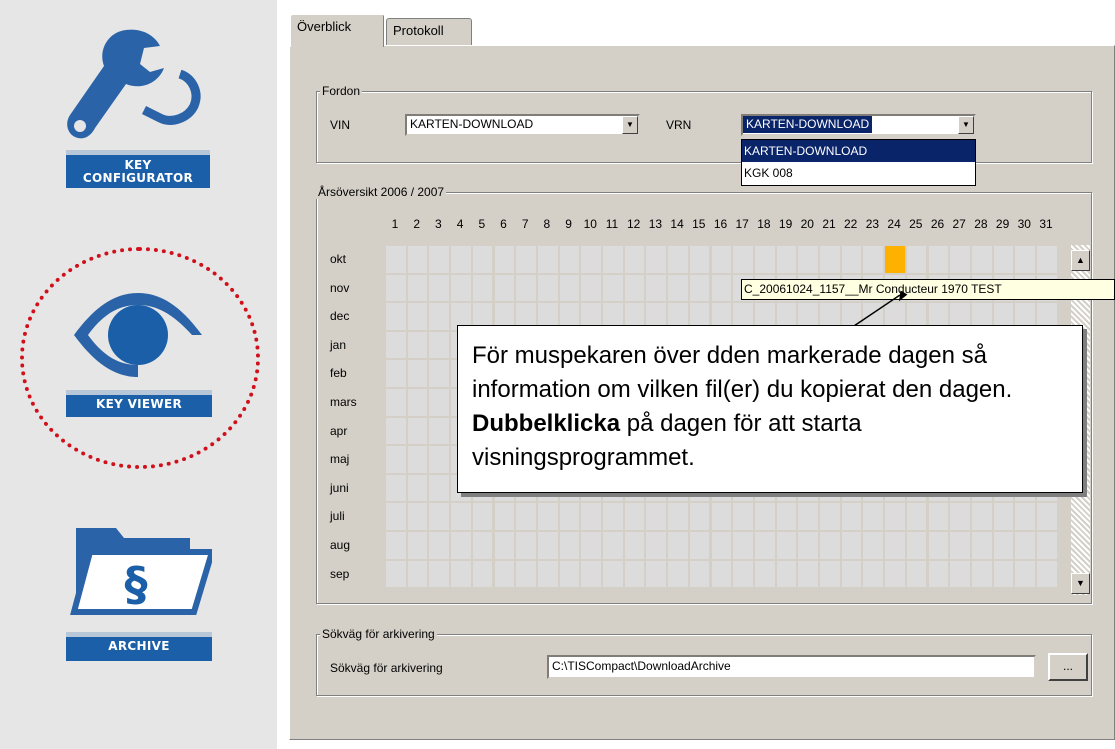 This screenshot has height=749, width=1115. Describe the element at coordinates (139, 355) in the screenshot. I see `key-viewer-button: KEY VIEWER` at that location.